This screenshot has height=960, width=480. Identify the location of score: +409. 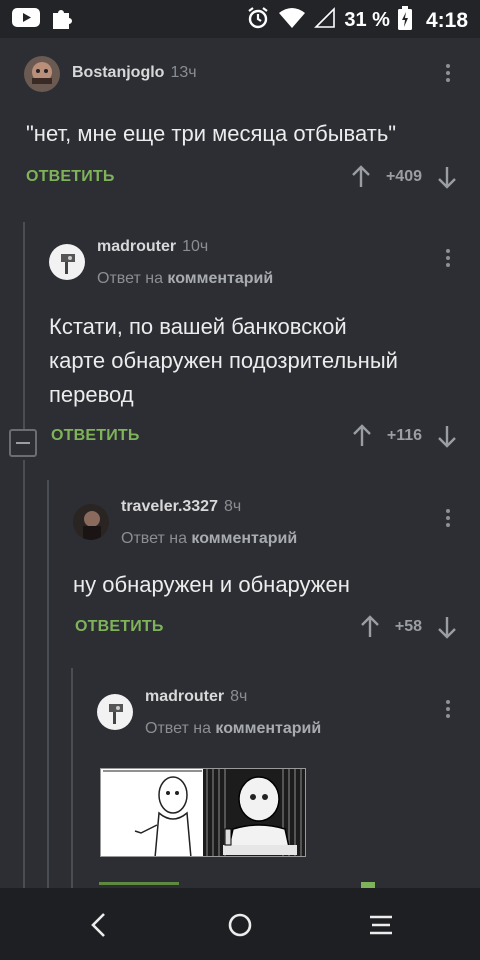
(403, 176).